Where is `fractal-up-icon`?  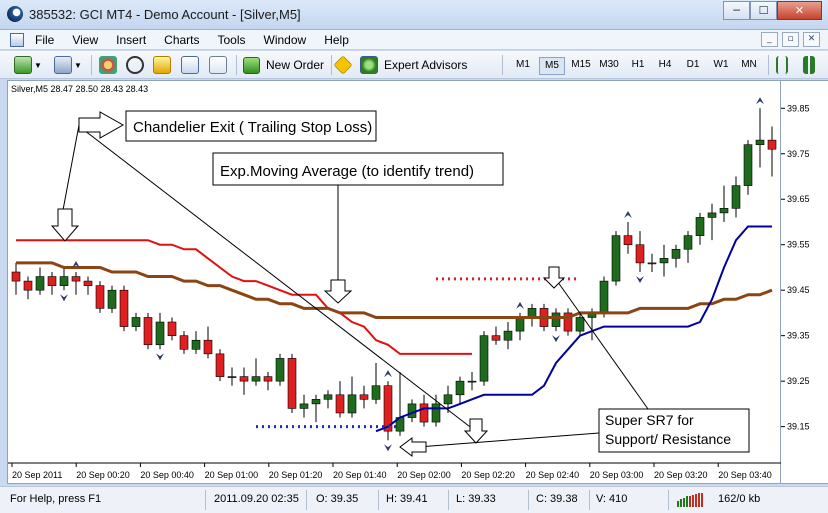 fractal-up-icon is located at coordinates (520, 305).